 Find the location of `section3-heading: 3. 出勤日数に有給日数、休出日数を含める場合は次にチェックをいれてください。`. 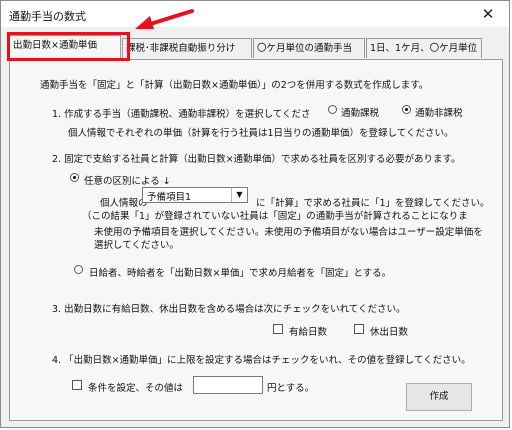

section3-heading: 3. 出勤日数に有給日数、休出日数を含める場合は次にチェックをいれてください。 is located at coordinates (229, 309).